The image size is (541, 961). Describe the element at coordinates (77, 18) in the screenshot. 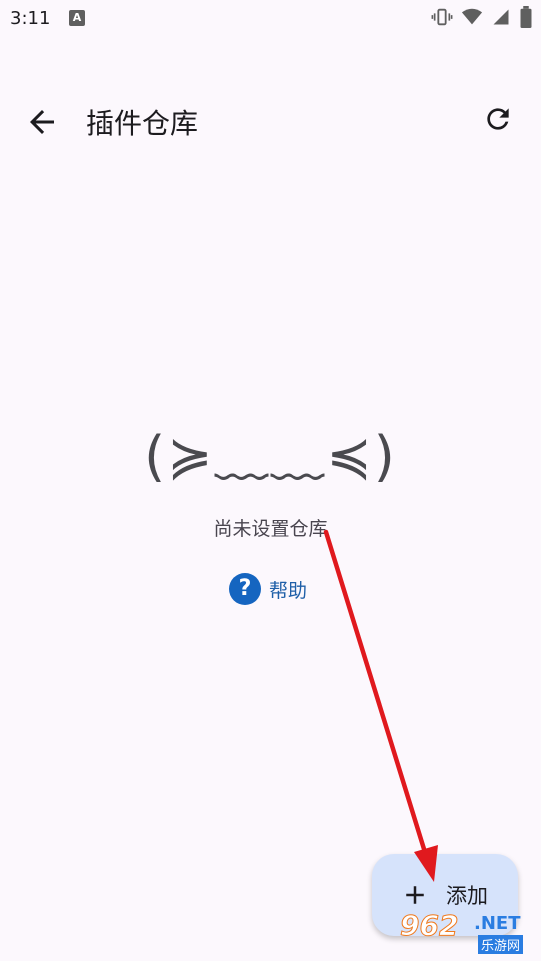

I see `notification-icon: A` at that location.